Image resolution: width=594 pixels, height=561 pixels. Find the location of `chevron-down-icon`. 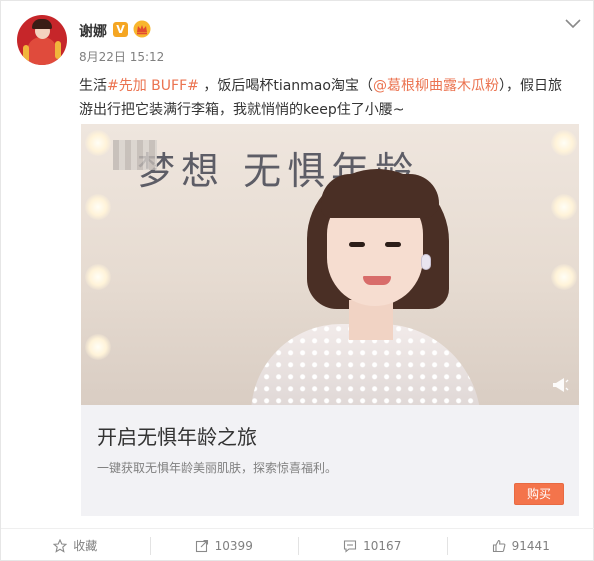

chevron-down-icon is located at coordinates (573, 24).